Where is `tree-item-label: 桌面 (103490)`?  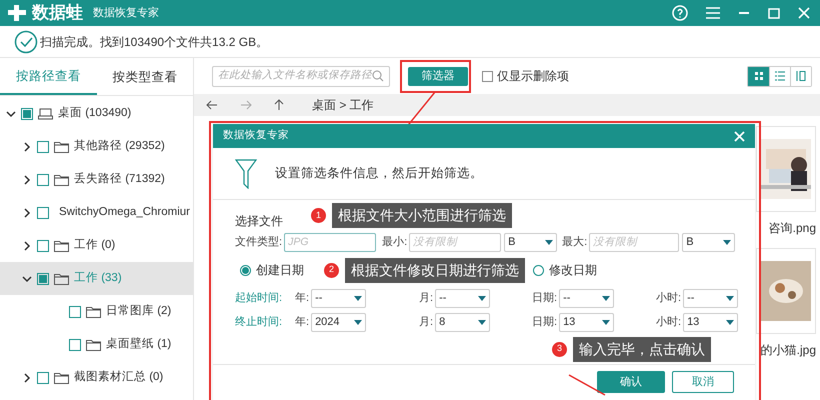 tree-item-label: 桌面 (103490) is located at coordinates (95, 113).